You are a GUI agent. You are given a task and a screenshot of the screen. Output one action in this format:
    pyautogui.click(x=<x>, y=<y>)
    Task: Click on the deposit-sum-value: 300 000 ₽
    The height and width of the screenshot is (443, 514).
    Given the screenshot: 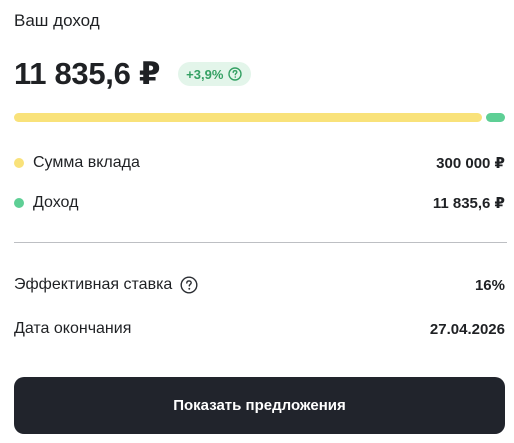 What is the action you would take?
    pyautogui.click(x=470, y=163)
    